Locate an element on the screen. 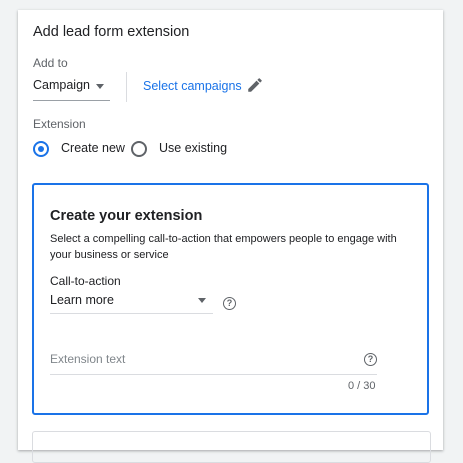  call-to-action-dropdown: Learn more is located at coordinates (131, 302).